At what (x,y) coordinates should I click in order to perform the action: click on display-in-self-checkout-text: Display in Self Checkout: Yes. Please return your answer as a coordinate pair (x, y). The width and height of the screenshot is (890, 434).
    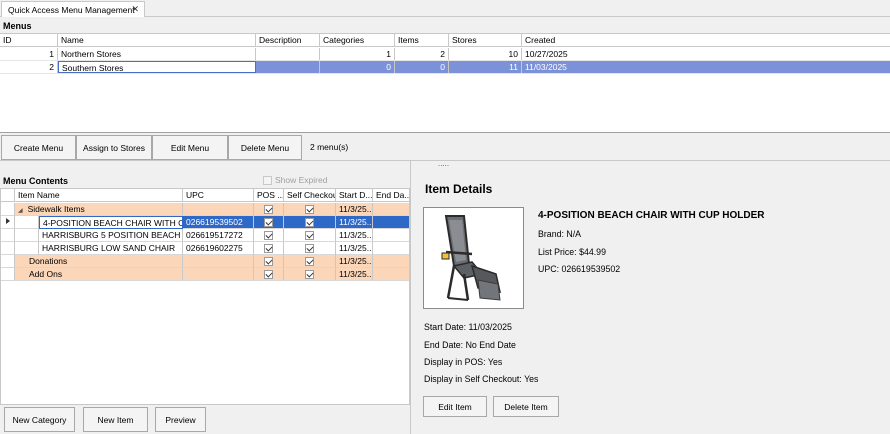
    Looking at the image, I should click on (481, 379).